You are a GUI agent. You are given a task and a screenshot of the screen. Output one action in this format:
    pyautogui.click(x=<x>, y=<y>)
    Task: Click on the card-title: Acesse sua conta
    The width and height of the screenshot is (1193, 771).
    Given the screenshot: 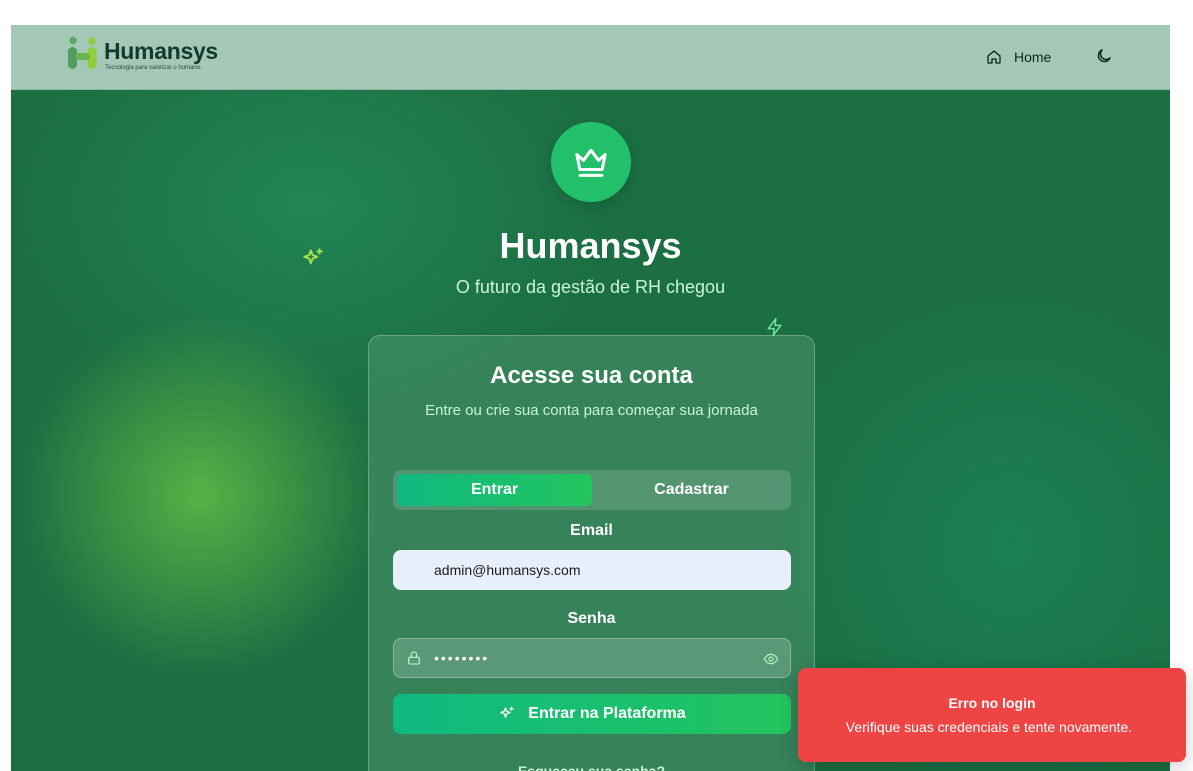 What is the action you would take?
    pyautogui.click(x=591, y=375)
    